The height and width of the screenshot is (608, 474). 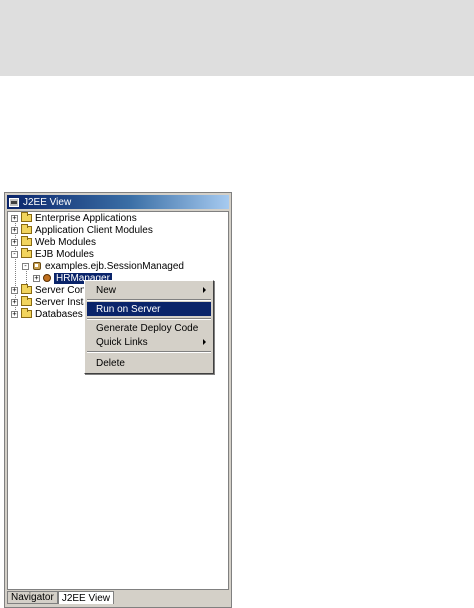 I want to click on tree-item-label: Databases, so click(x=59, y=314).